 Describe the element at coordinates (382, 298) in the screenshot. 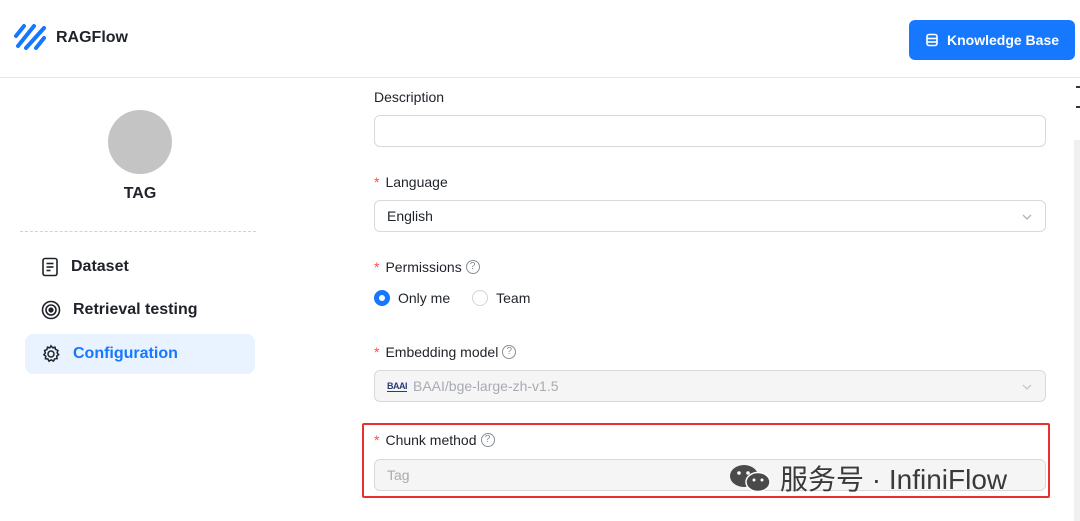

I see `radio-only-me` at that location.